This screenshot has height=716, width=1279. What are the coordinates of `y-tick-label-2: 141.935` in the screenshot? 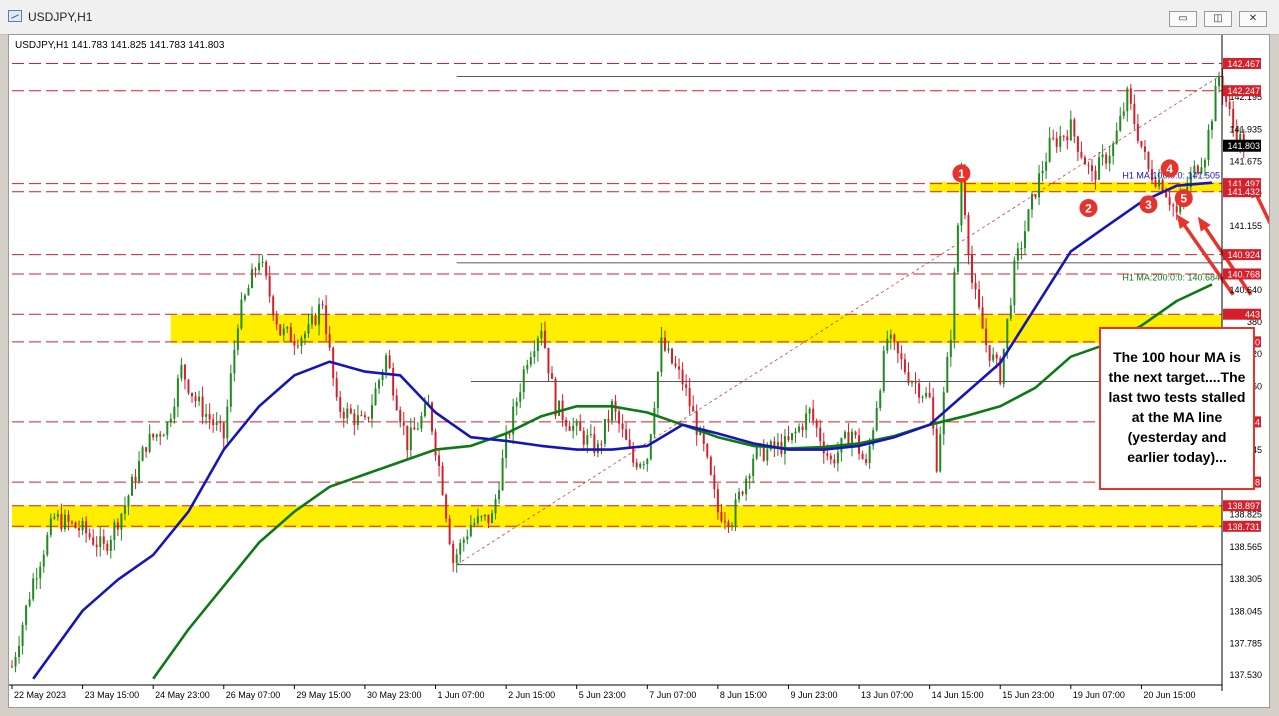 It's located at (1245, 129).